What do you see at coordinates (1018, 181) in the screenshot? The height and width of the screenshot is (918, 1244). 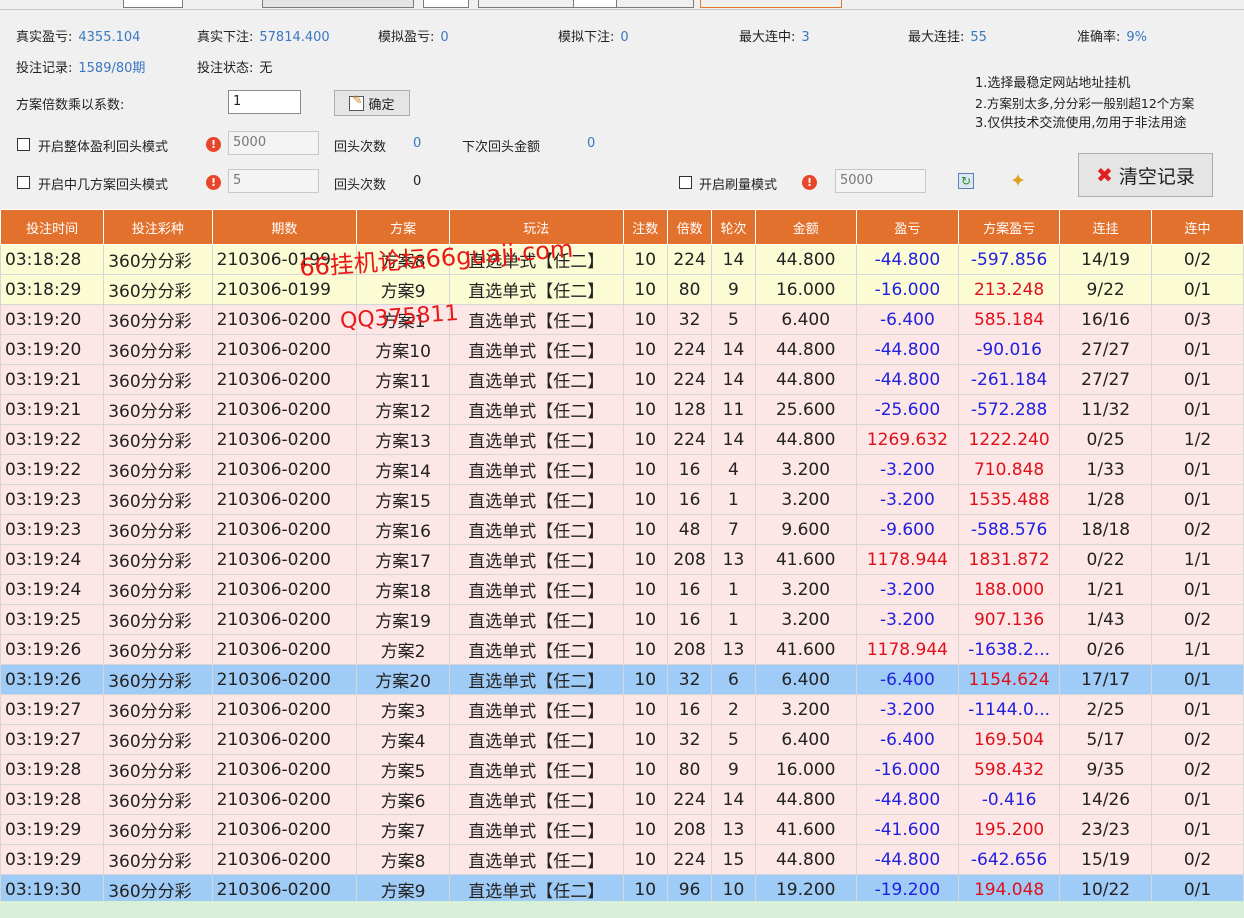 I see `puzzle-icon: ✦` at bounding box center [1018, 181].